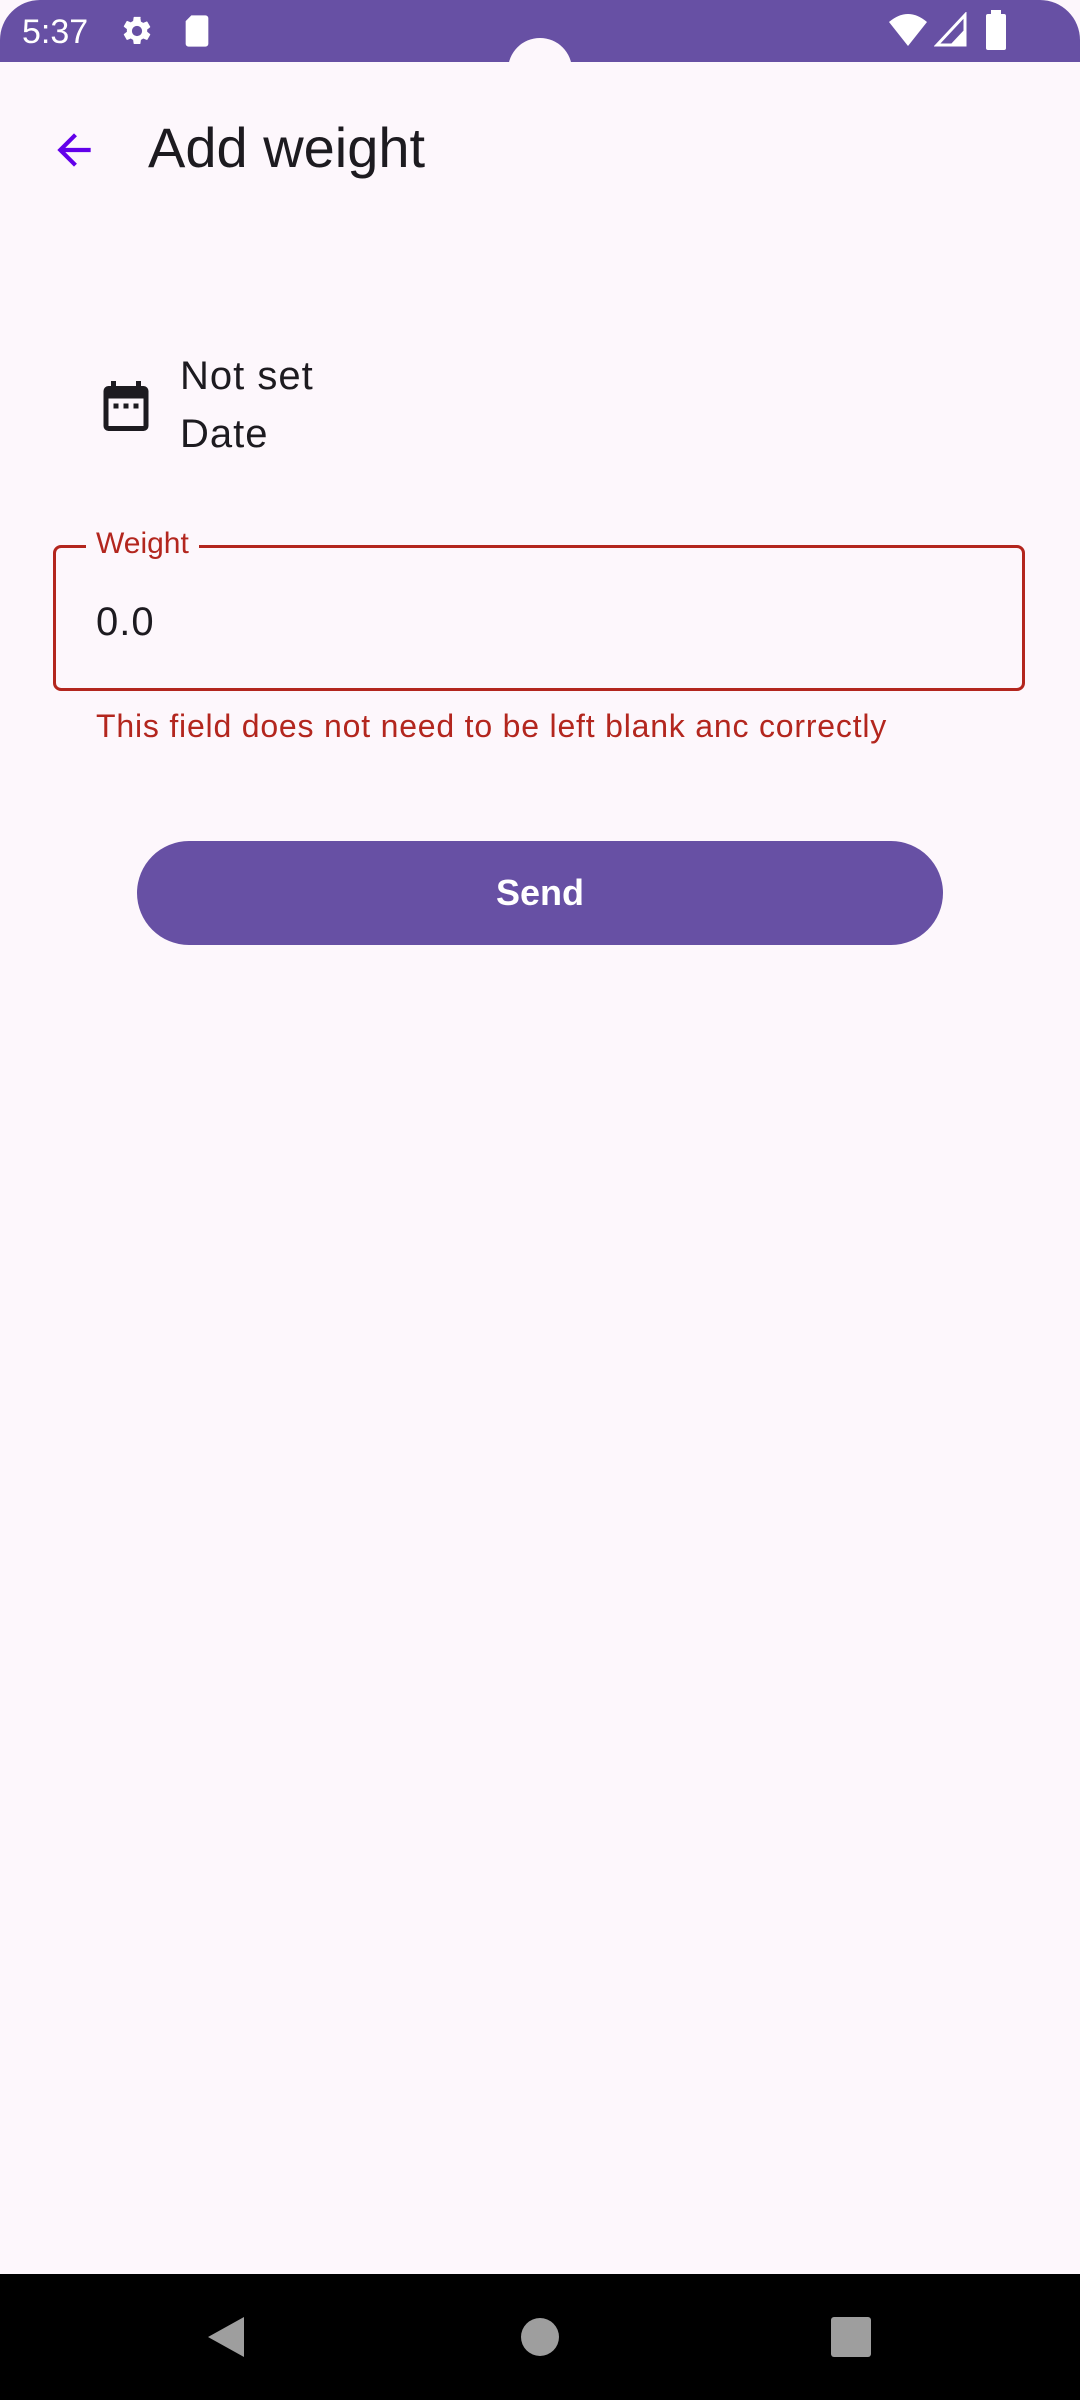 The image size is (1080, 2400). What do you see at coordinates (137, 30) in the screenshot?
I see `gear-icon` at bounding box center [137, 30].